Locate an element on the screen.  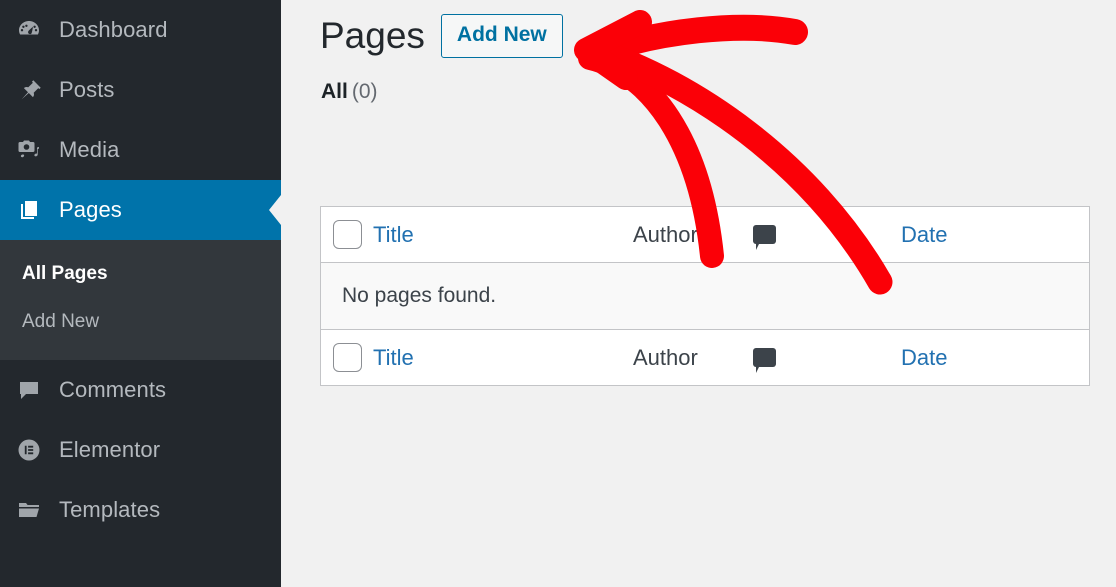
sidebar-item-templates: Templates is located at coordinates (140, 510).